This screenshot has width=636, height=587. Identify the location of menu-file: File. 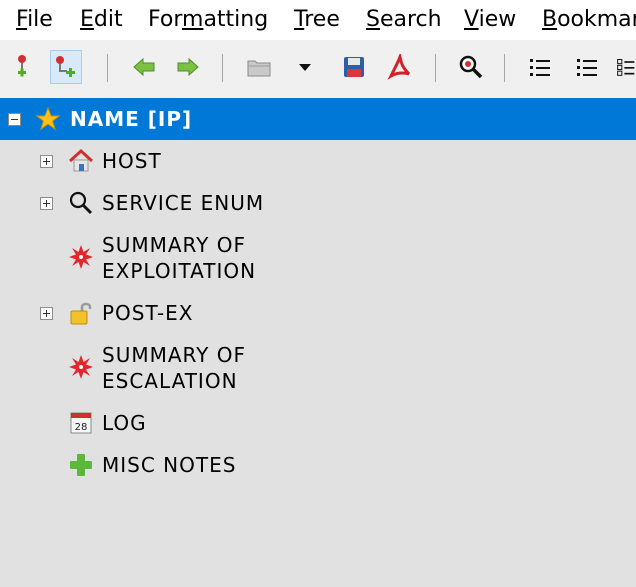
(34, 19).